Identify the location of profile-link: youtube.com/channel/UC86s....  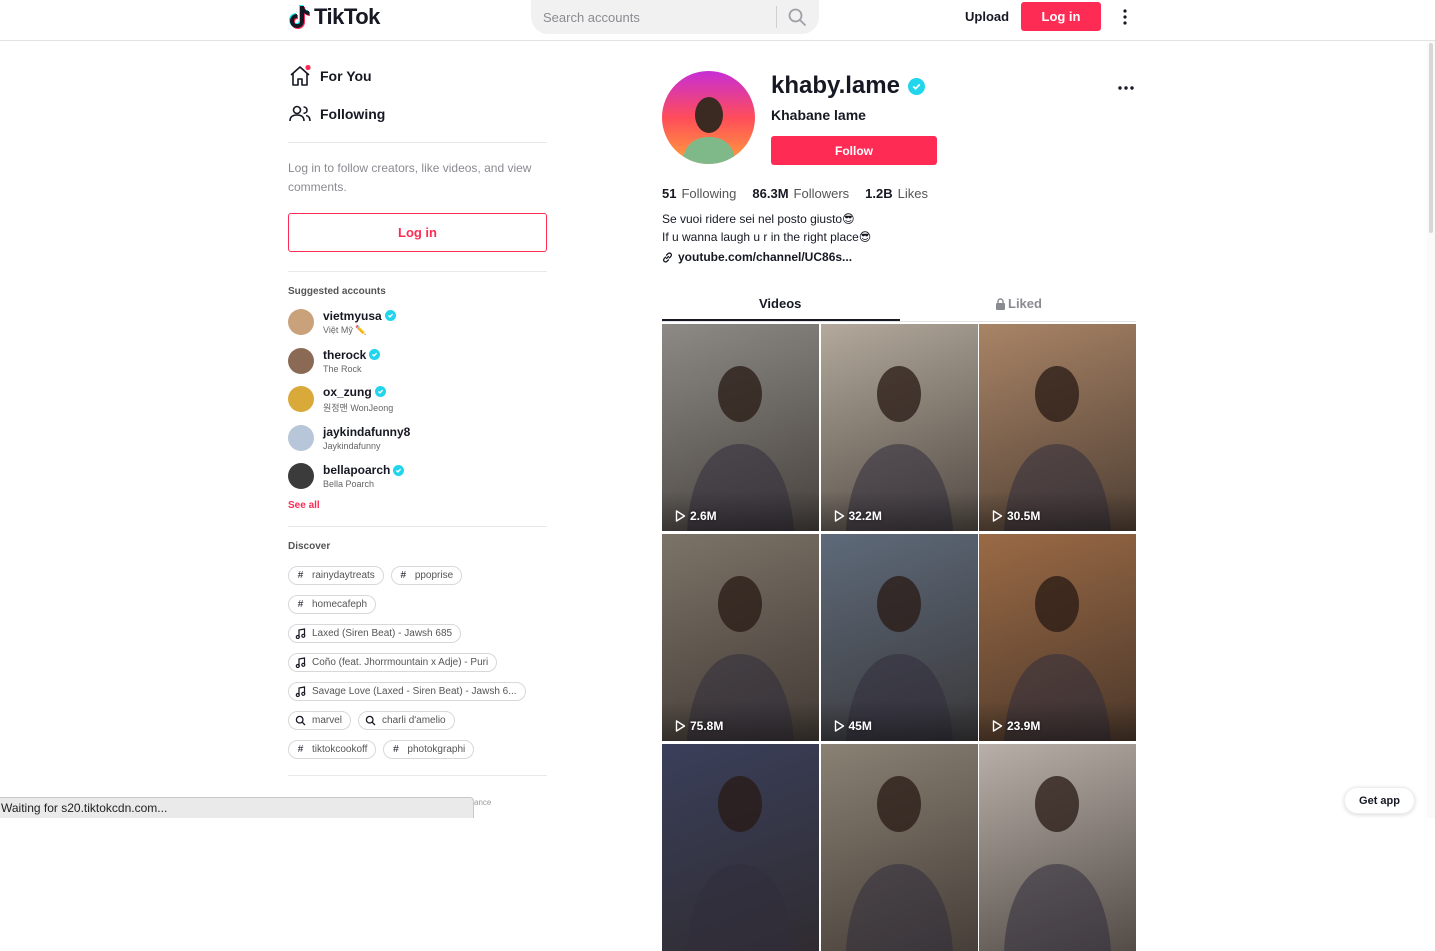
(757, 257).